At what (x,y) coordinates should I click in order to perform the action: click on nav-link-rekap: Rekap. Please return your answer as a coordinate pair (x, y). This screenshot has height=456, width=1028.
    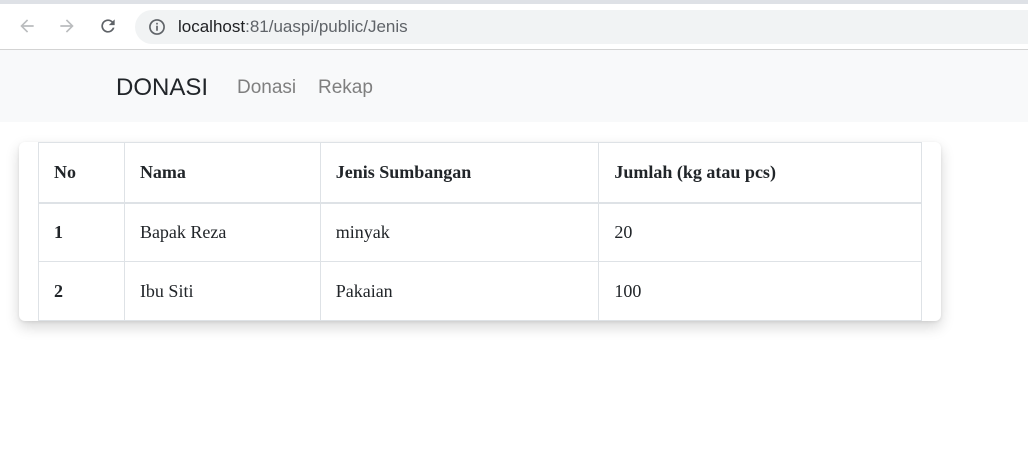
    Looking at the image, I should click on (345, 88).